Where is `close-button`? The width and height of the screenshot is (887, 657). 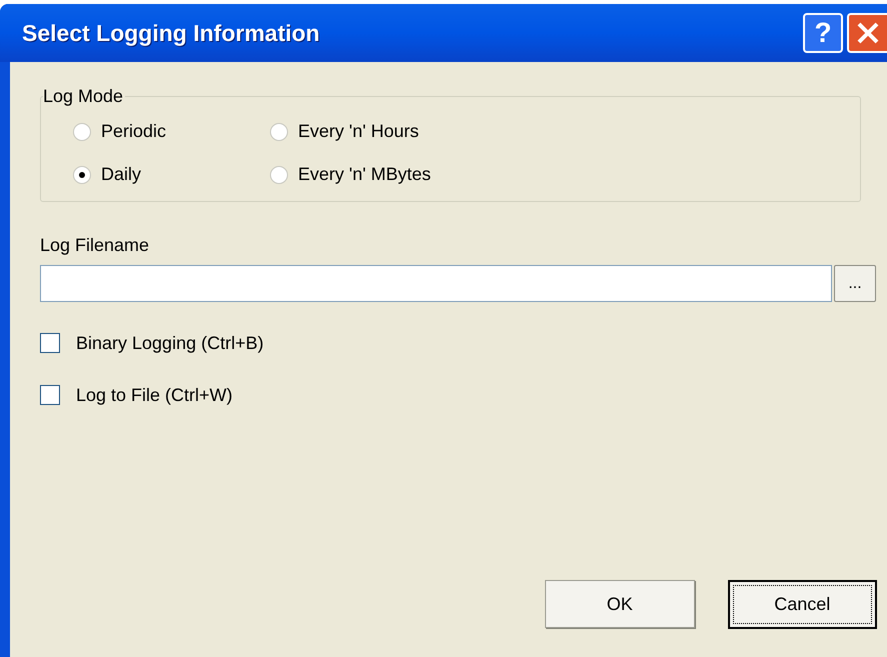
close-button is located at coordinates (867, 33).